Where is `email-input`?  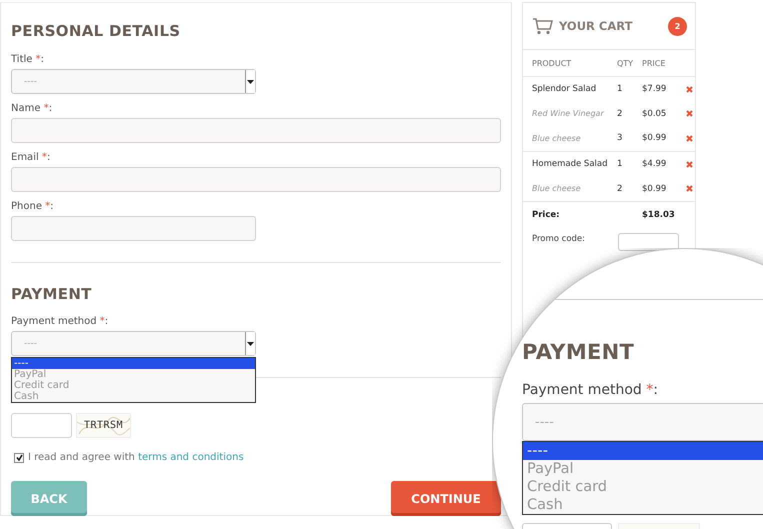
email-input is located at coordinates (256, 179).